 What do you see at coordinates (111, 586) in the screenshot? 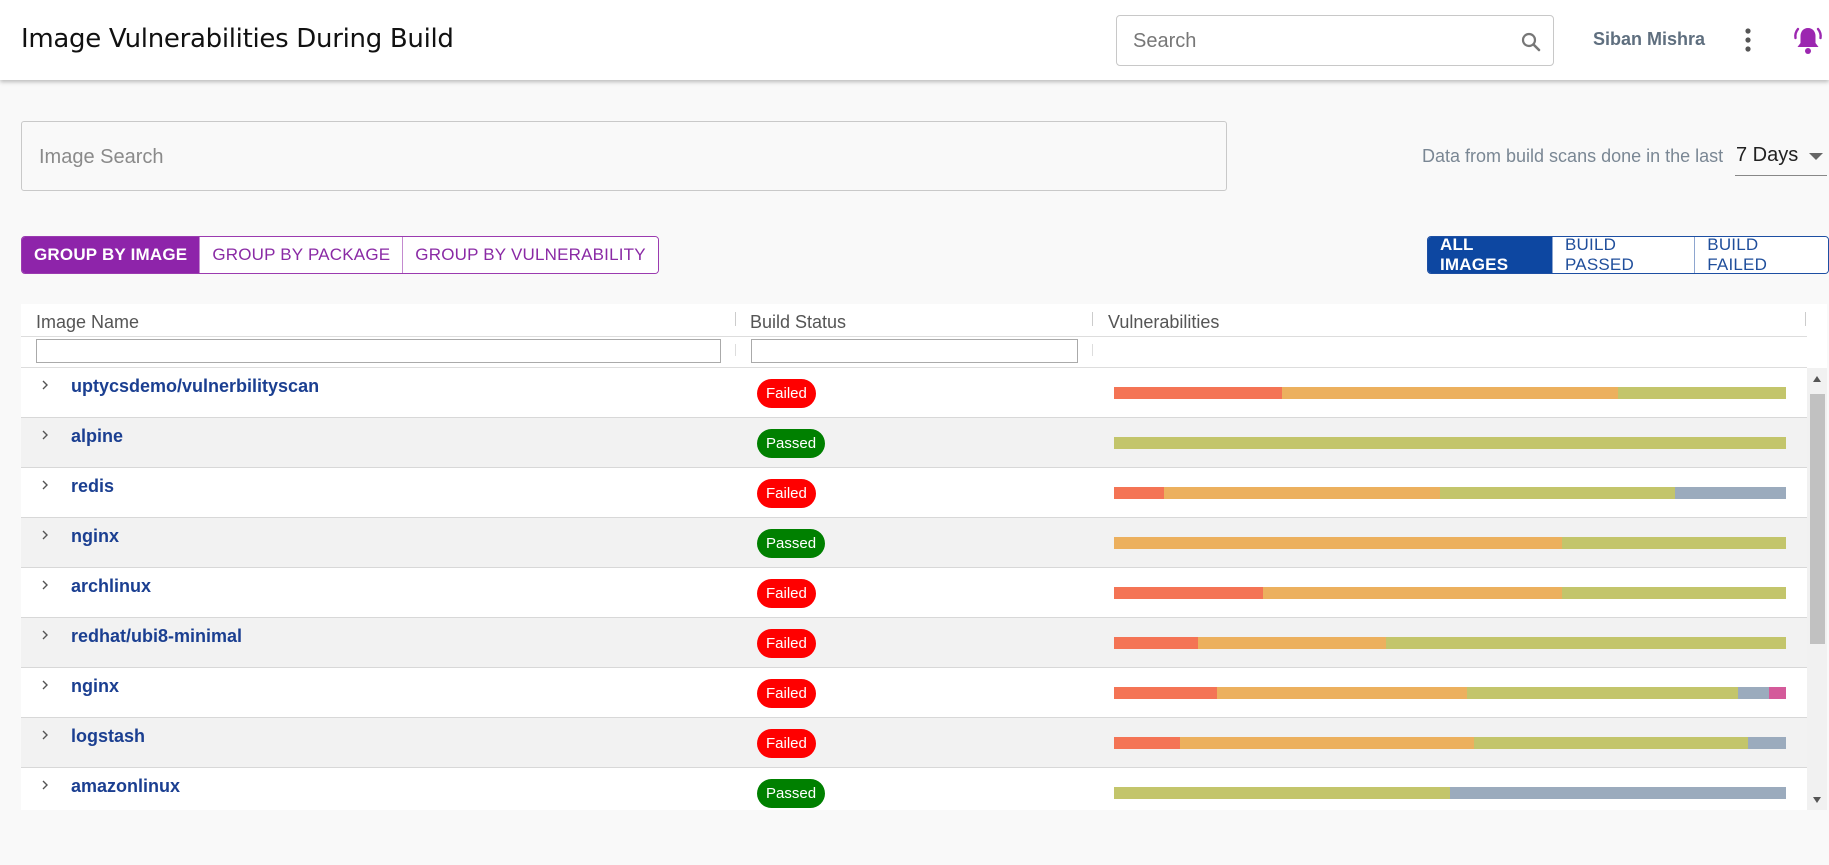
I see `image-name-link: archlinux` at bounding box center [111, 586].